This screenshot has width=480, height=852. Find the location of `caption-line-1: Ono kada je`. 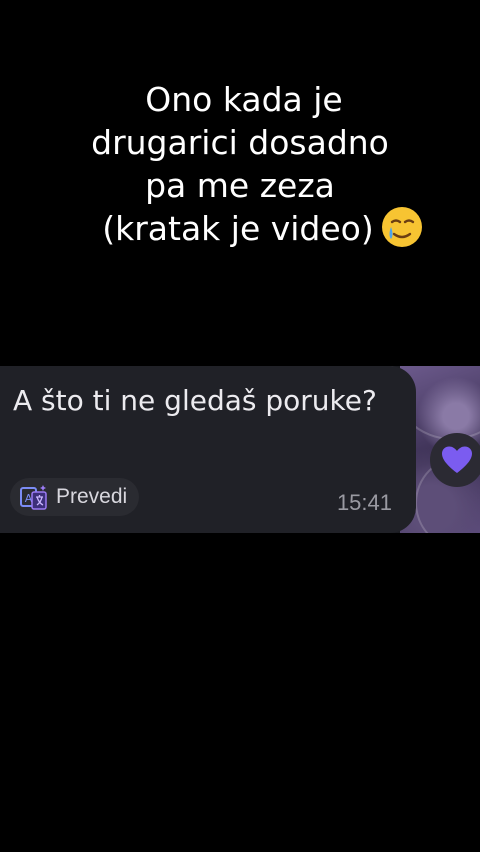

caption-line-1: Ono kada je is located at coordinates (244, 99).